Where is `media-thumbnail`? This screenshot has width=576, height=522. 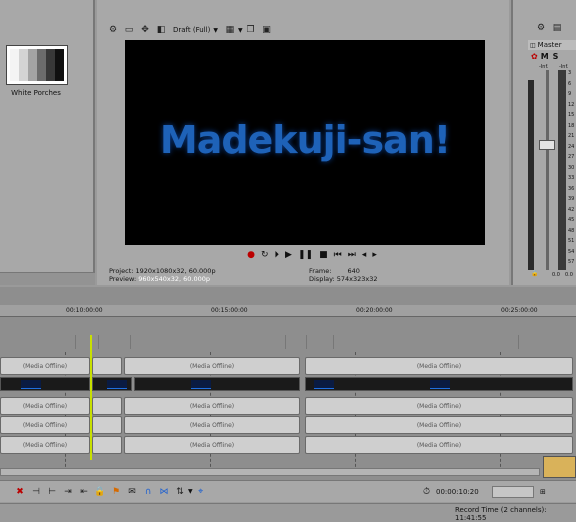
media-thumbnail is located at coordinates (37, 65).